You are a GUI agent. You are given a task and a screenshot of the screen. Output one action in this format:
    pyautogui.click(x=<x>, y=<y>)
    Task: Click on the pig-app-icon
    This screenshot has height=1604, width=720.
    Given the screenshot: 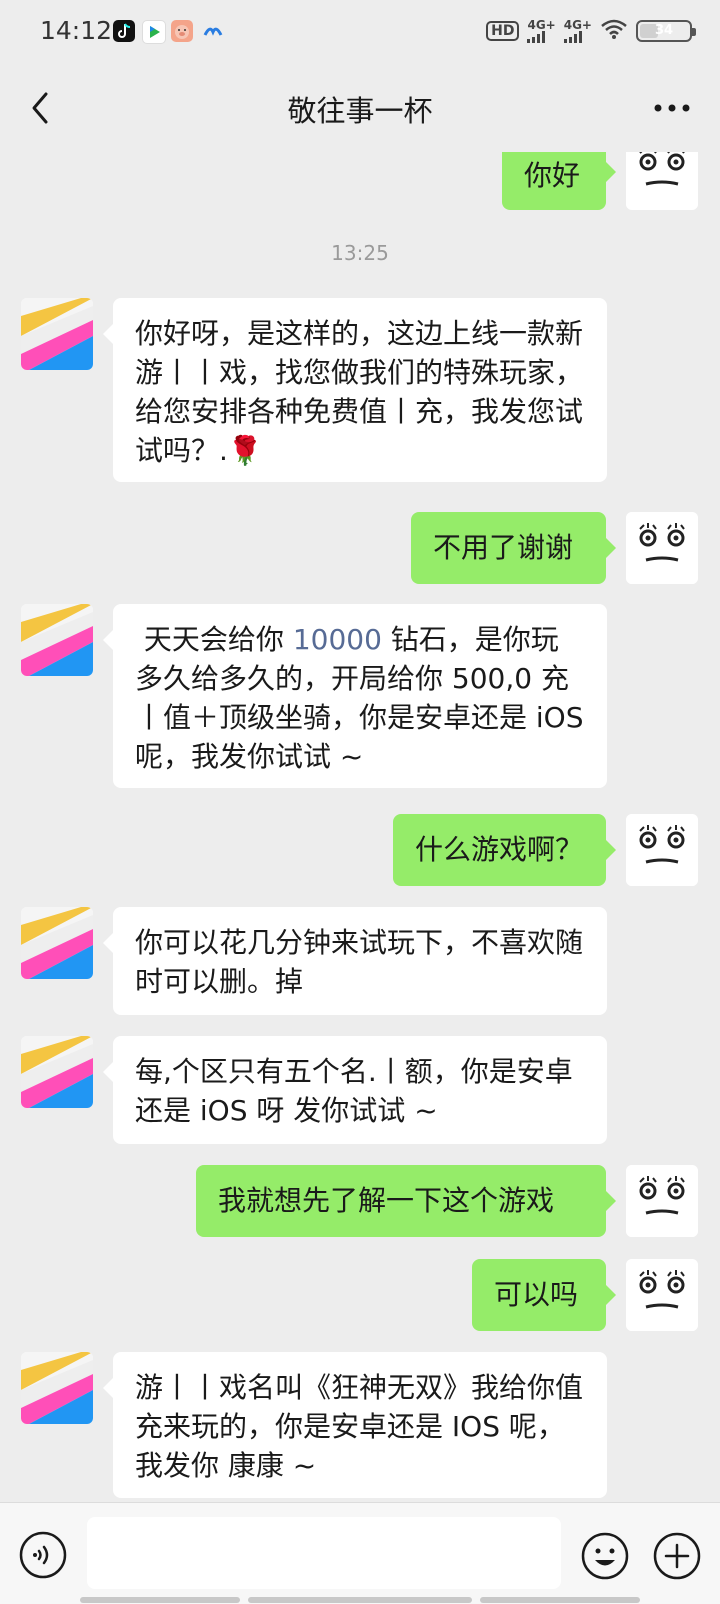 What is the action you would take?
    pyautogui.click(x=182, y=31)
    